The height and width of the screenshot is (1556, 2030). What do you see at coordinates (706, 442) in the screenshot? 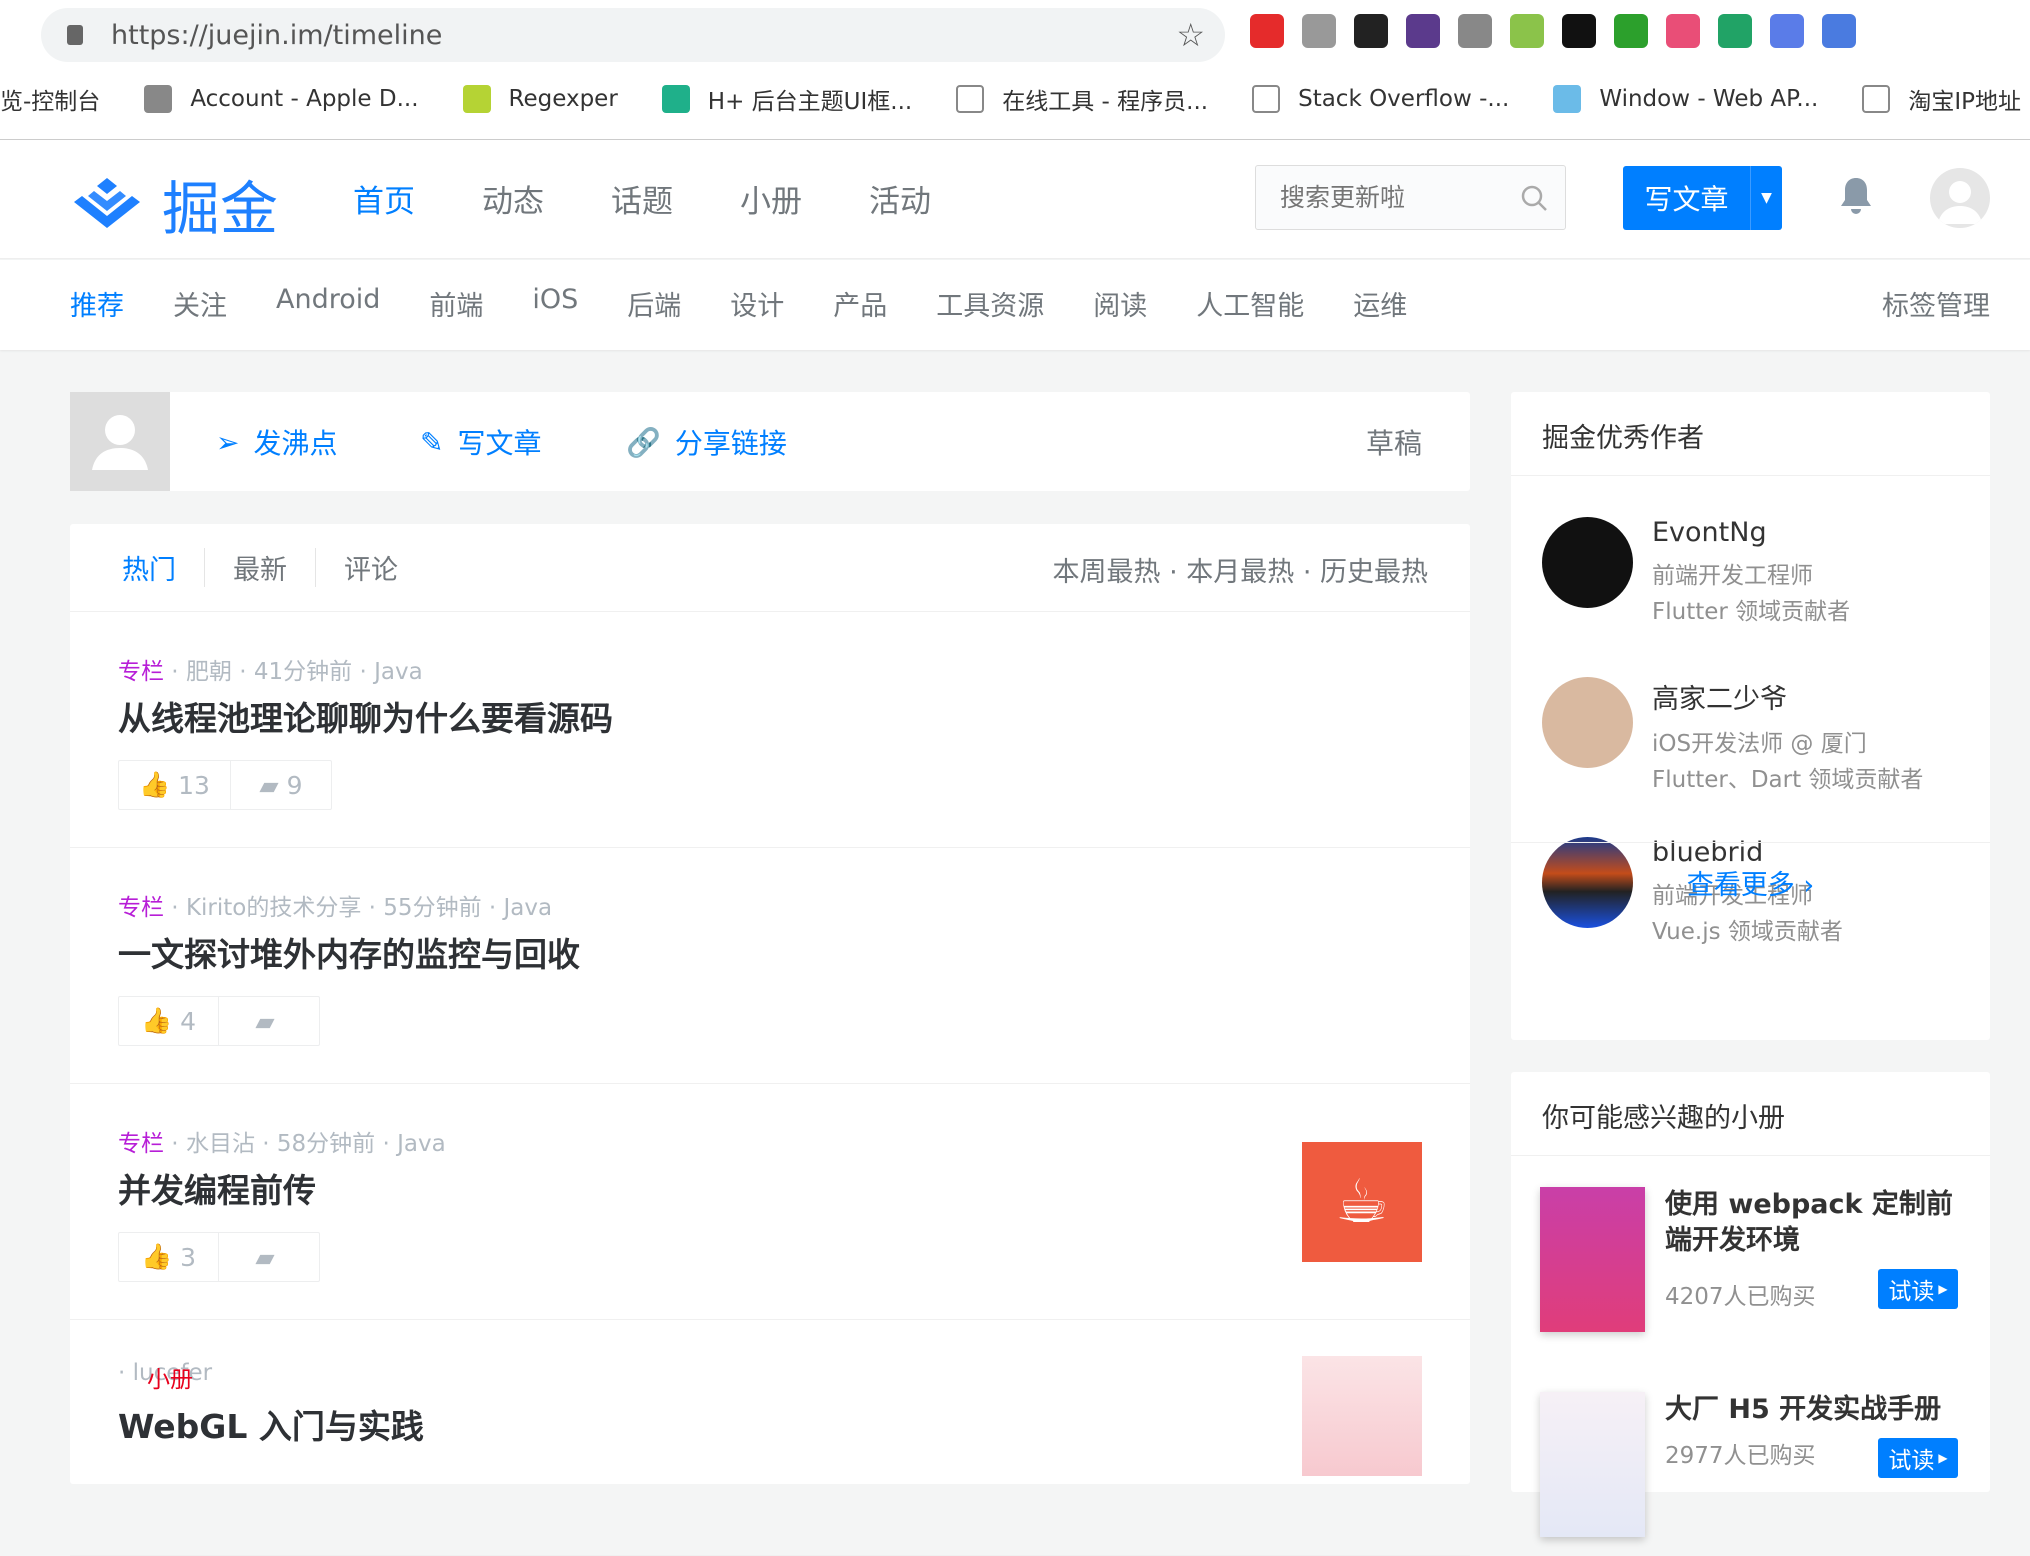
I see `share-link-button: 🔗 分享链接` at bounding box center [706, 442].